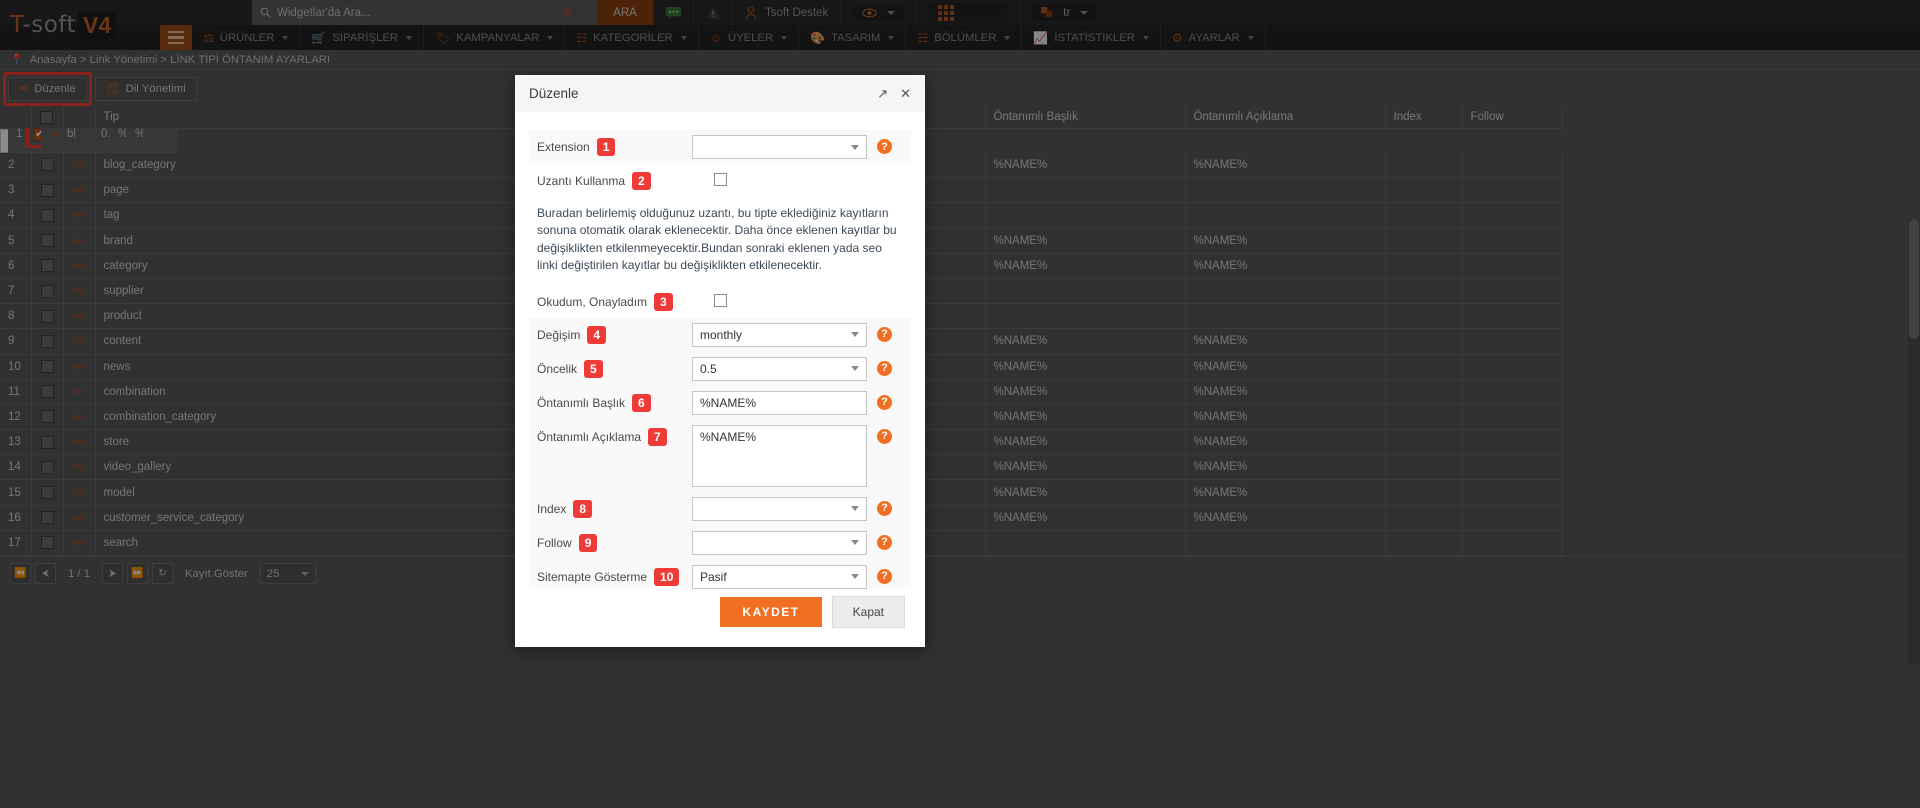  I want to click on next-page-icon: ⮞, so click(112, 573).